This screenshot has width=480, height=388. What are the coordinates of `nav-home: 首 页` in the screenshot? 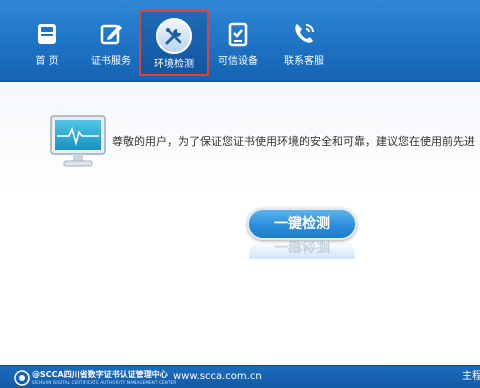 It's located at (47, 43).